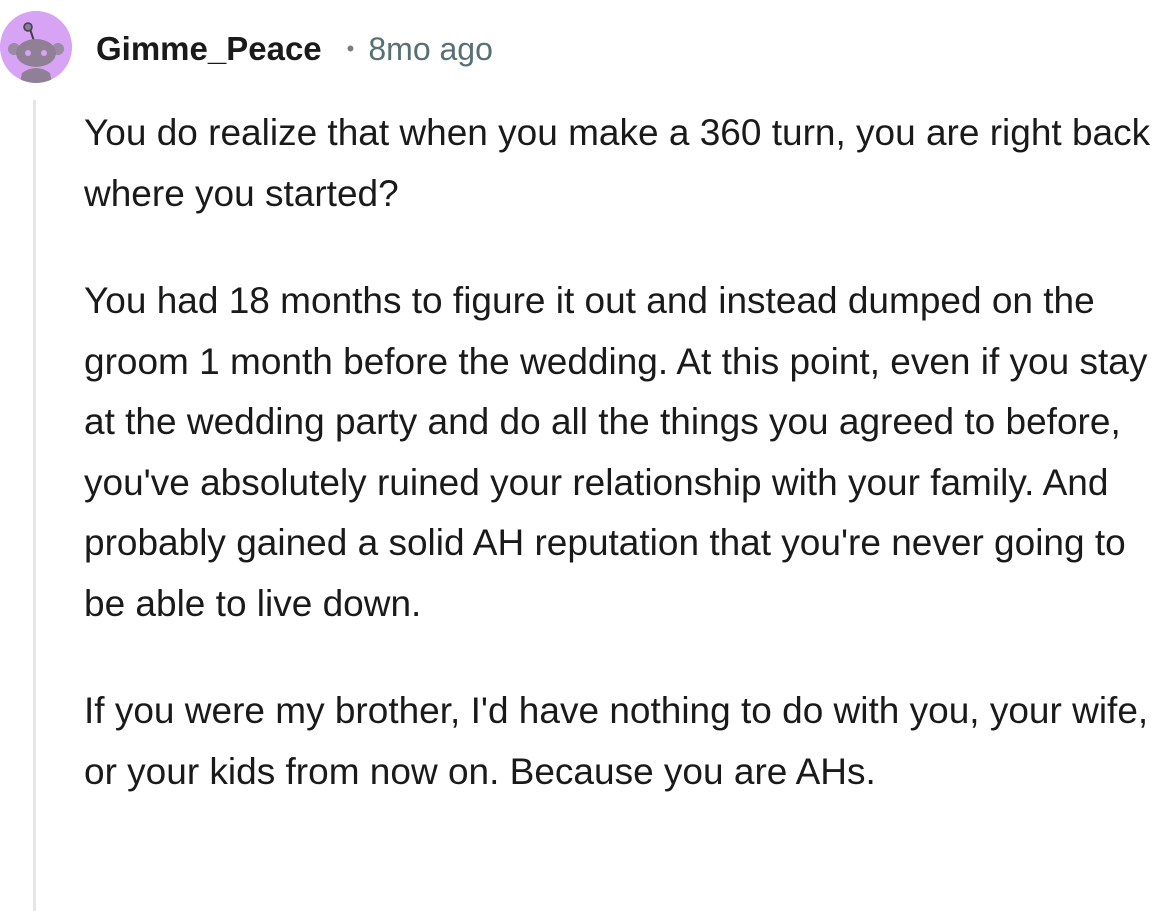  I want to click on user-avatar, so click(36, 47).